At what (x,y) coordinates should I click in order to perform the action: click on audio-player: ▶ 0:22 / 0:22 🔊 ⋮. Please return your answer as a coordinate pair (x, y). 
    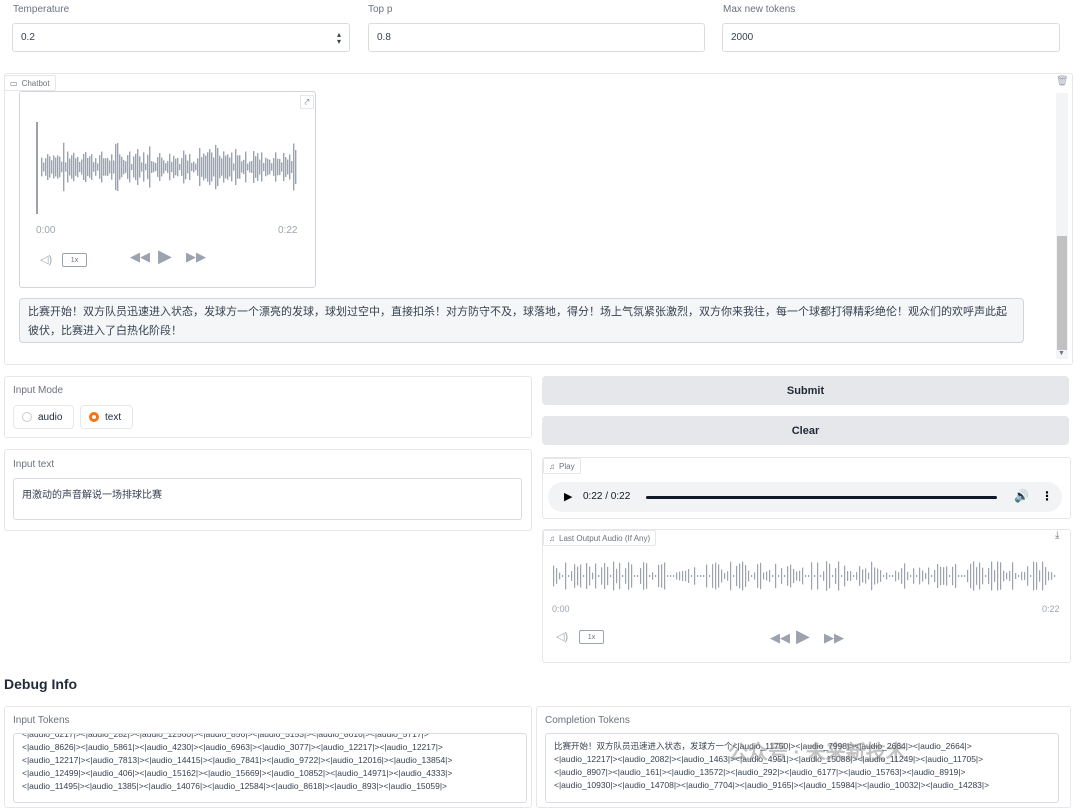
    Looking at the image, I should click on (805, 497).